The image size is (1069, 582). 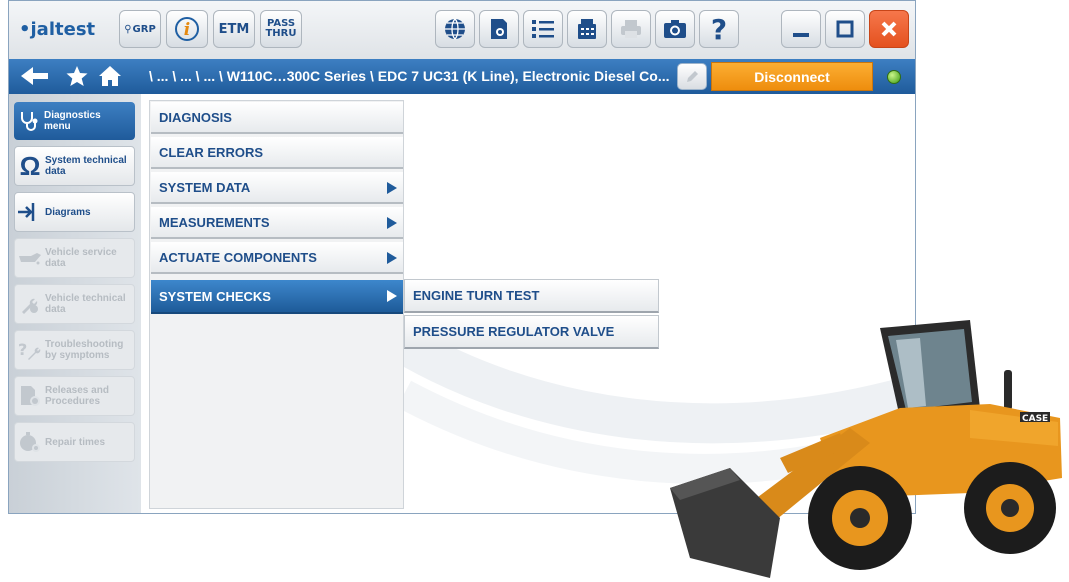 I want to click on help-icon: ?, so click(x=719, y=29).